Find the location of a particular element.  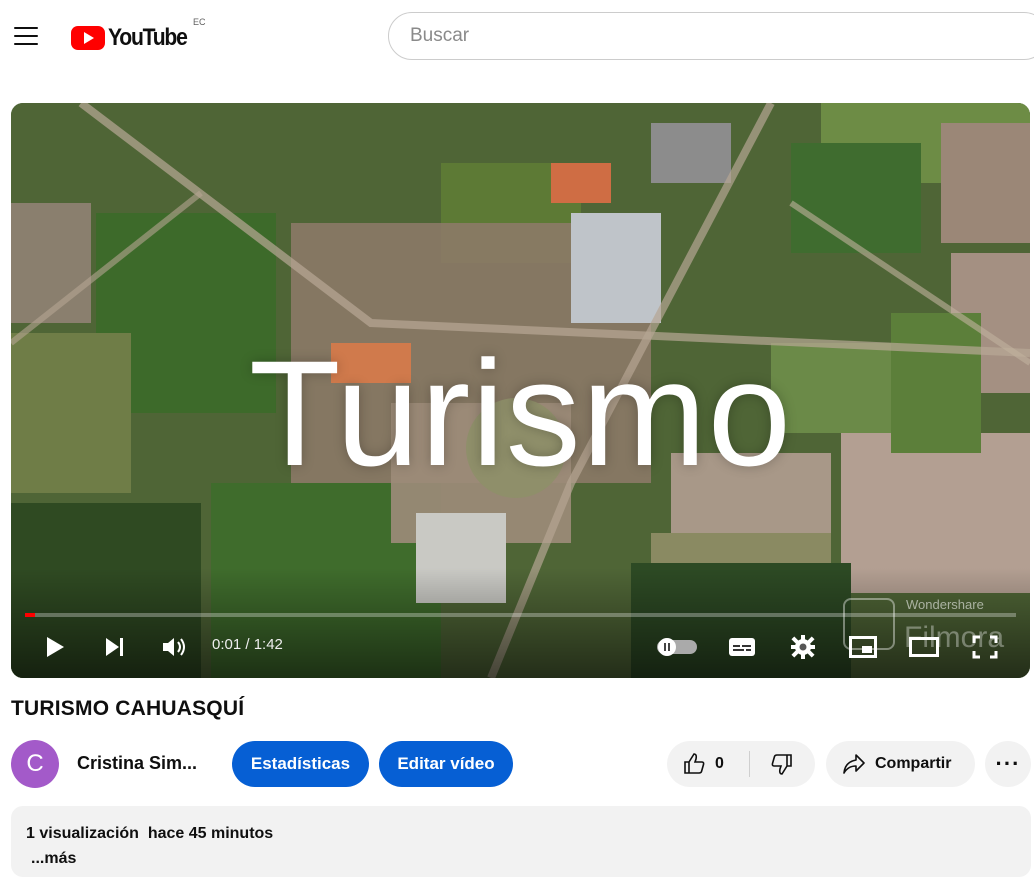

volume-icon is located at coordinates (174, 647).